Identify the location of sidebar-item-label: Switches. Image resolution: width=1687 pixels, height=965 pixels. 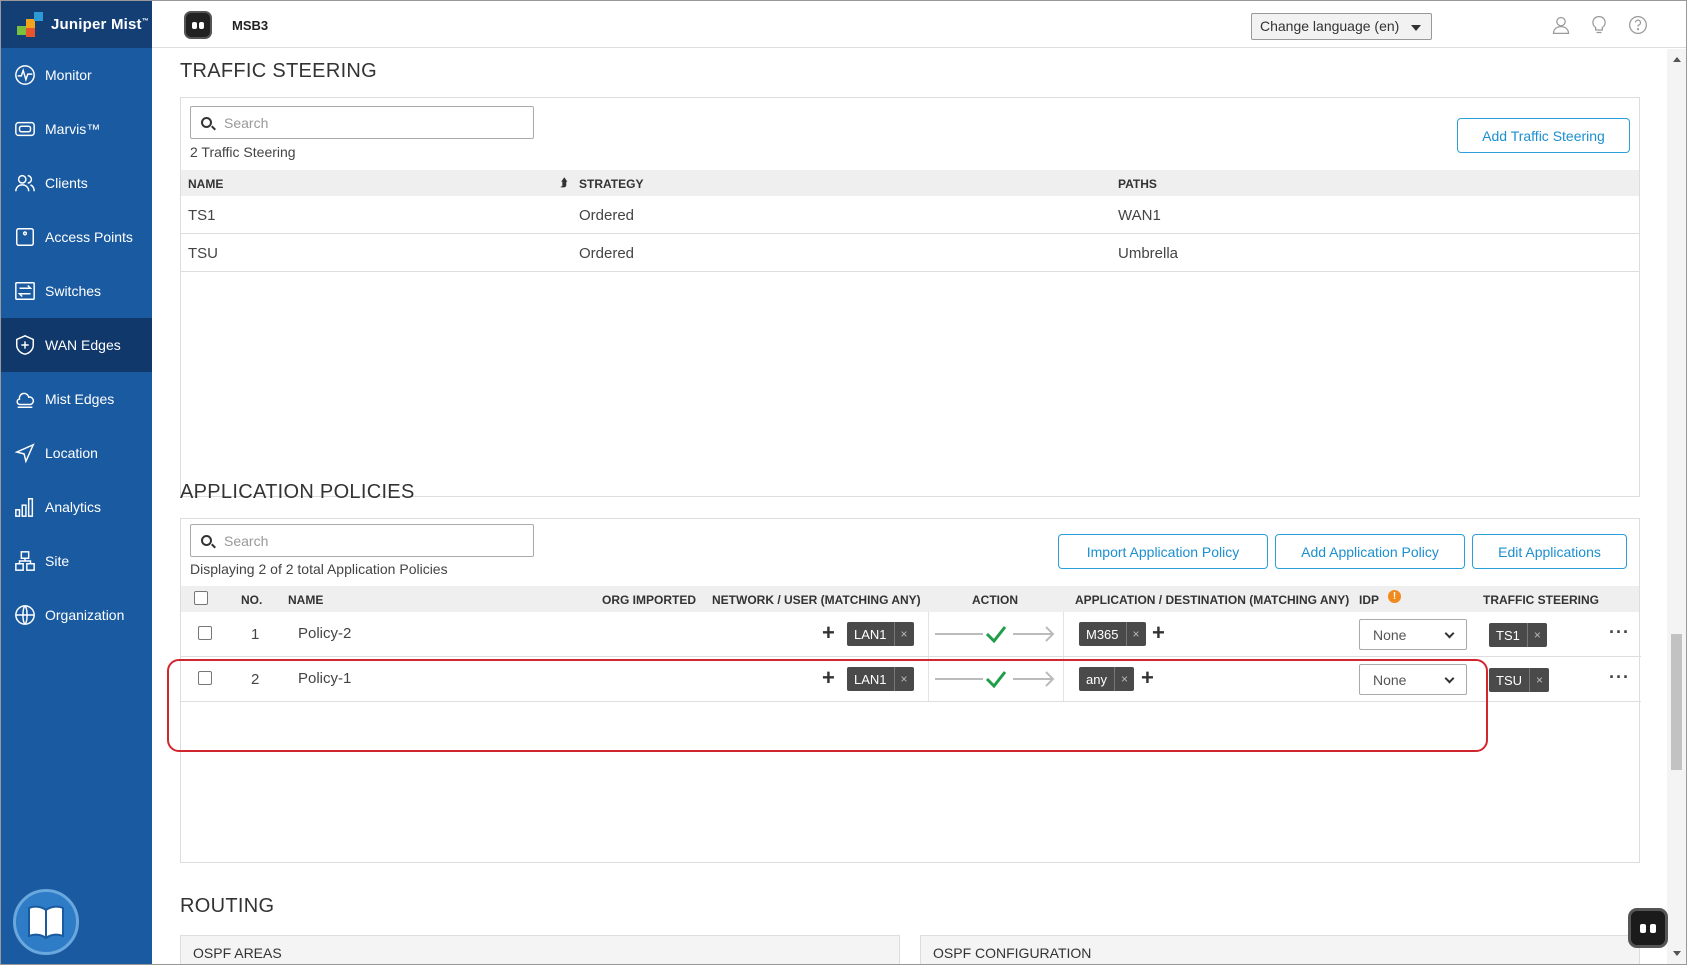
(73, 291).